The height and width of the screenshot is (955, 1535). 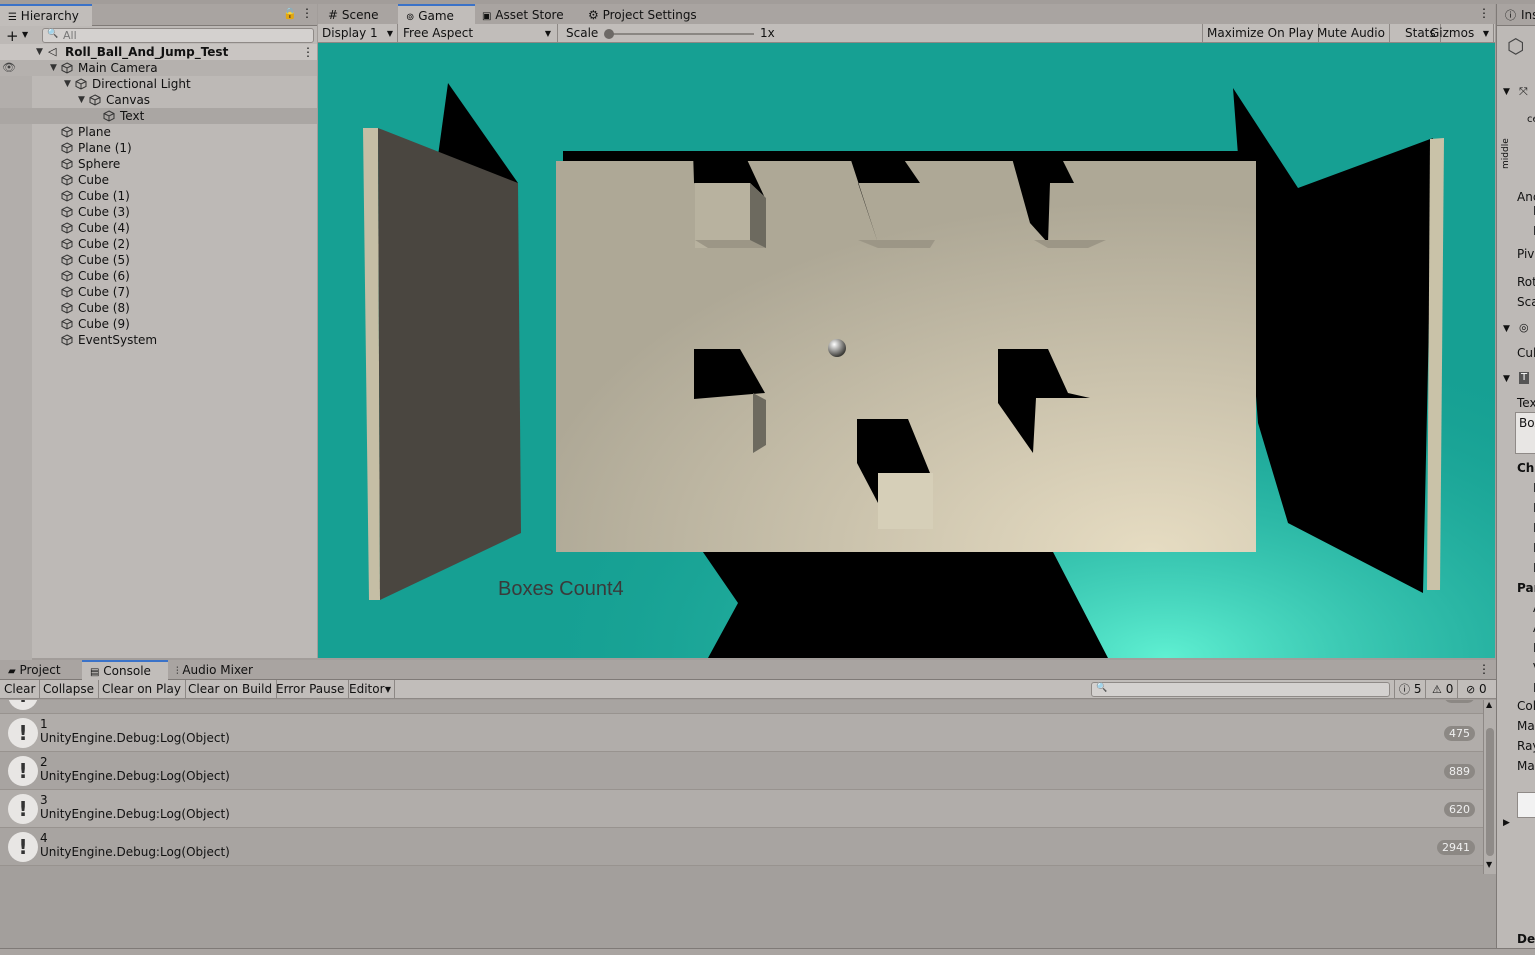 What do you see at coordinates (158, 308) in the screenshot?
I see `hierarchy-item: Cube (8)` at bounding box center [158, 308].